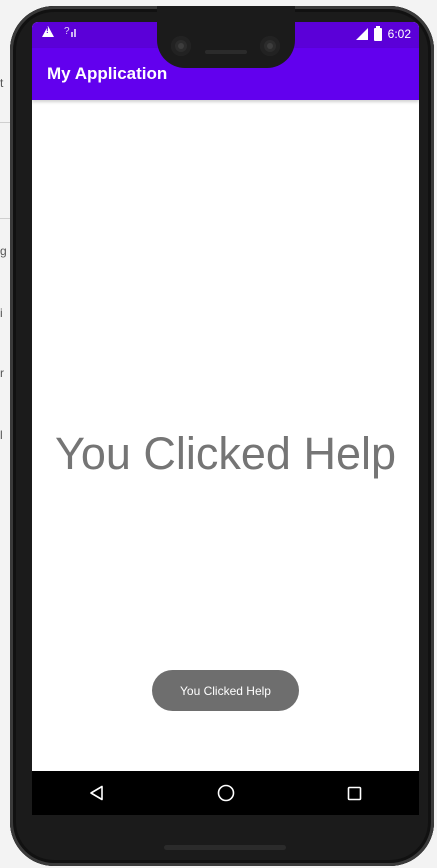  I want to click on help-message: You Clicked Help, so click(225, 453).